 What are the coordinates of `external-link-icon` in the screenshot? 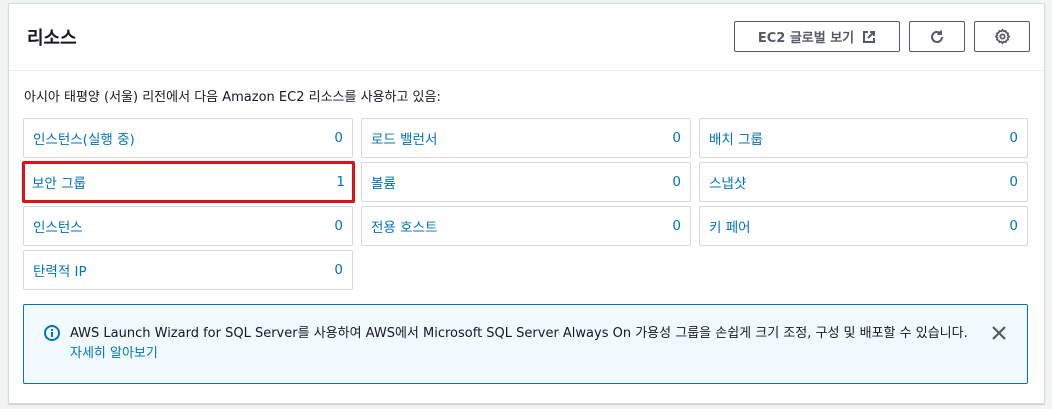 It's located at (869, 37).